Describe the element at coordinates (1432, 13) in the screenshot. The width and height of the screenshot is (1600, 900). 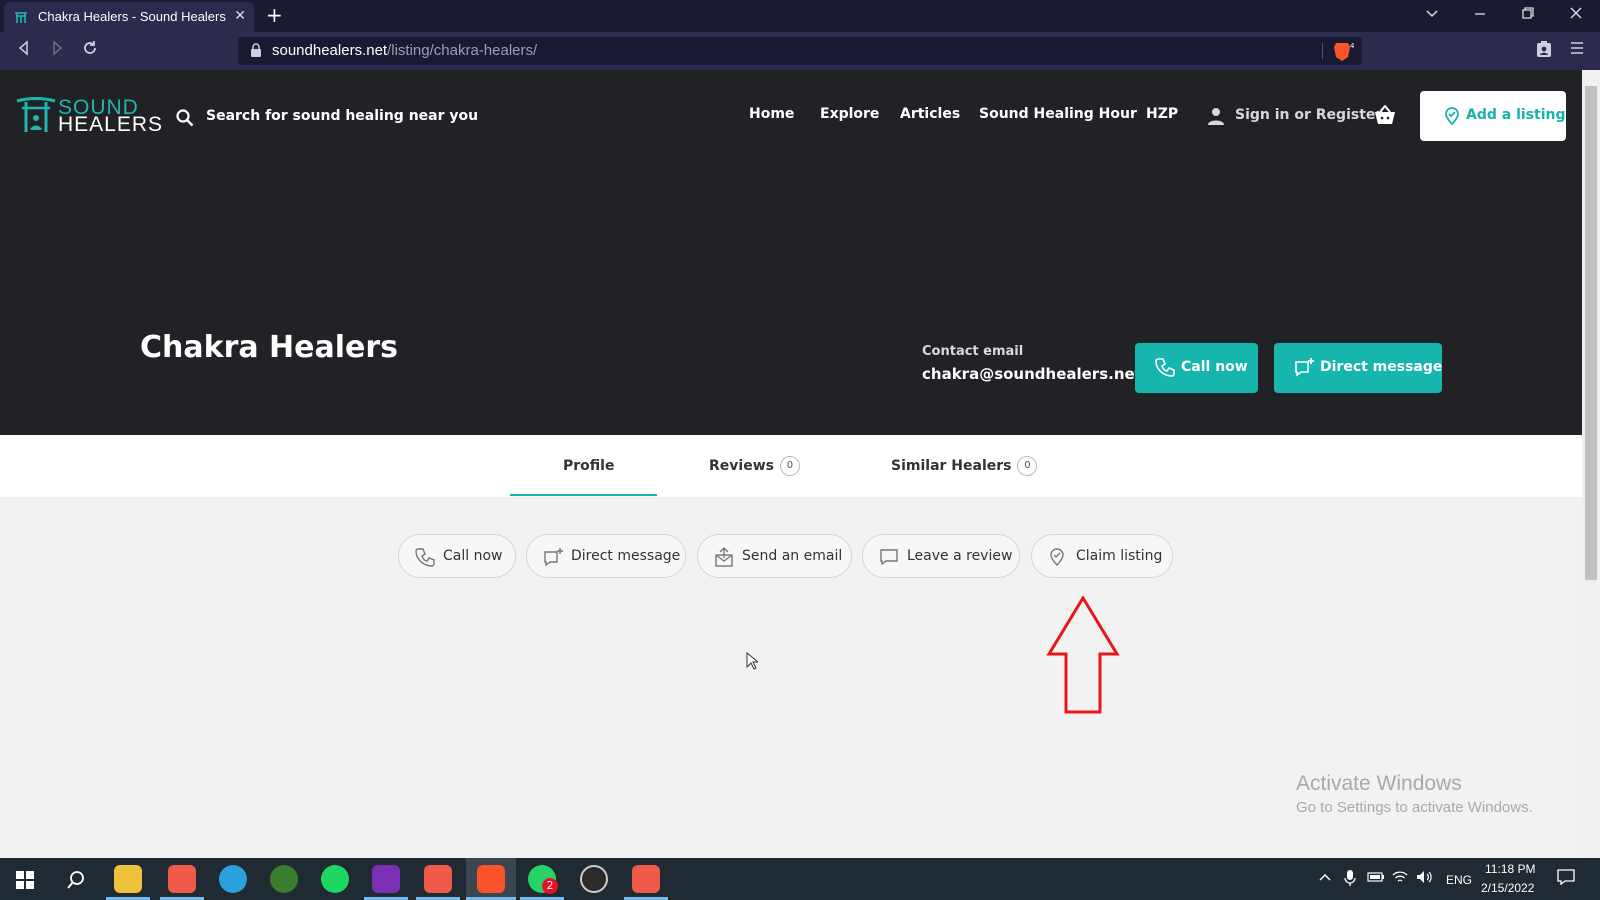
I see `tab-search-chevron-icon` at that location.